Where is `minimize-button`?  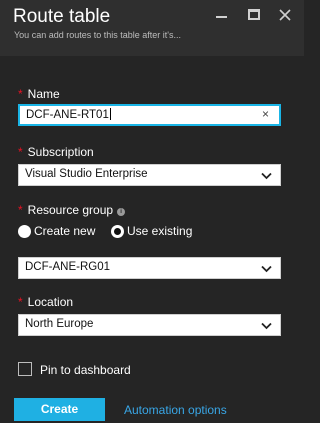
minimize-button is located at coordinates (222, 15).